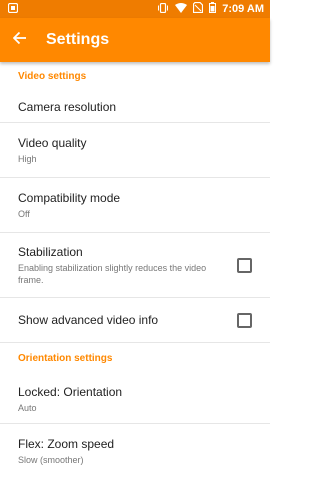  I want to click on setting-title: Video quality, so click(52, 142).